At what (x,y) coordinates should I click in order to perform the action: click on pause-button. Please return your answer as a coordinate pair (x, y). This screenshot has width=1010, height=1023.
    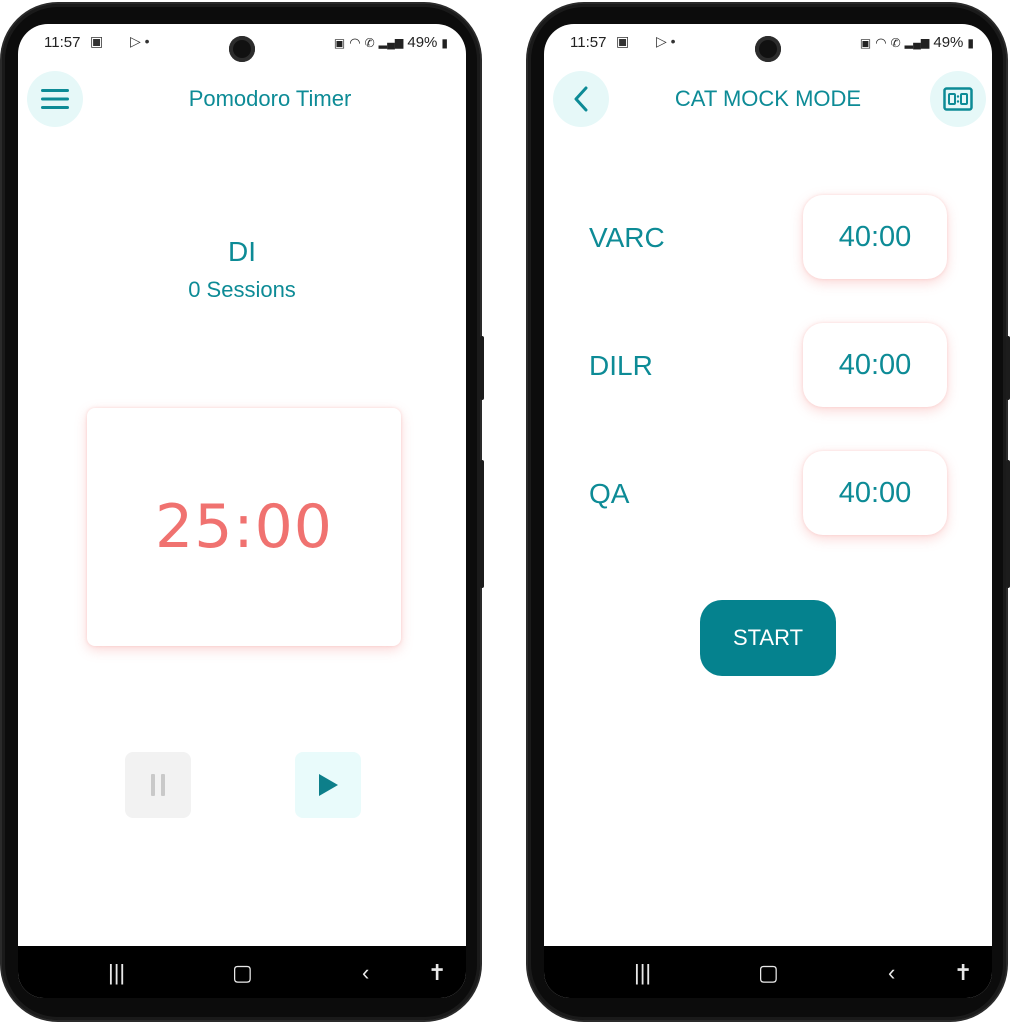
    Looking at the image, I should click on (158, 785).